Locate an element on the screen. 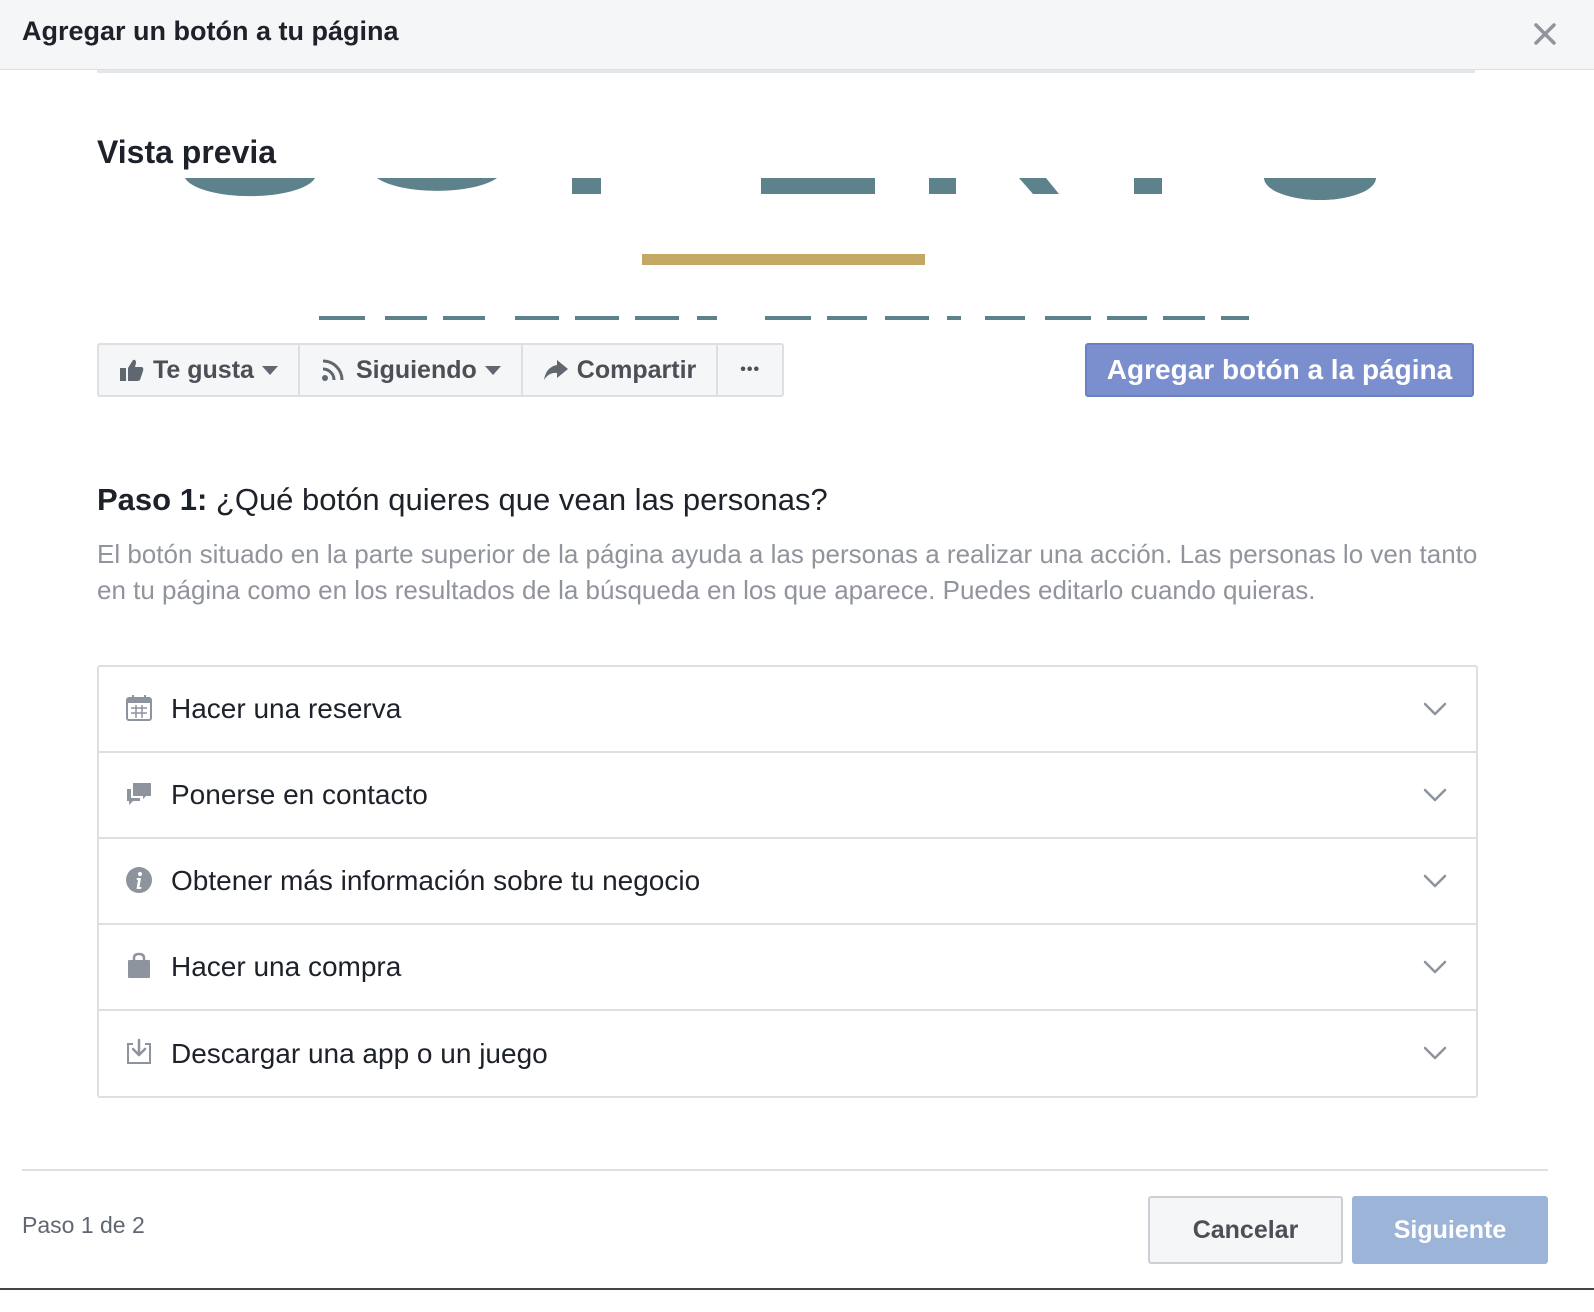  close-button is located at coordinates (1545, 34).